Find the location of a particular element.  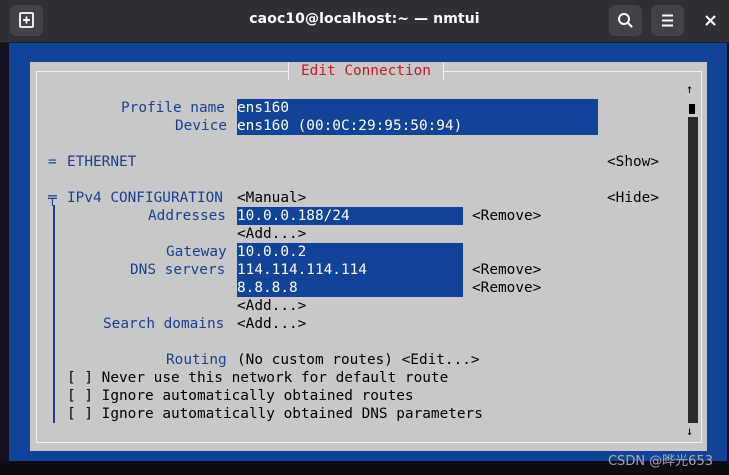

search-button is located at coordinates (625, 20).